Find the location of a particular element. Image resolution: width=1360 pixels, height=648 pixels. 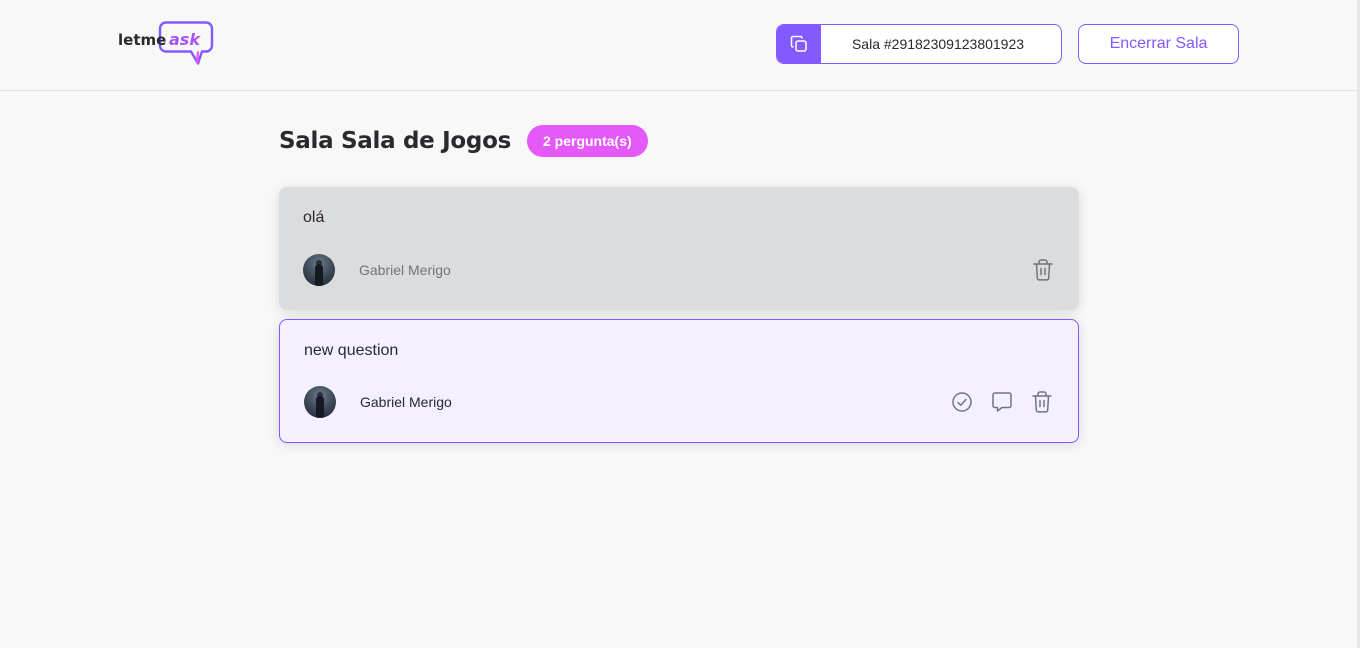

letmeask-logo: letme ask is located at coordinates (166, 43).